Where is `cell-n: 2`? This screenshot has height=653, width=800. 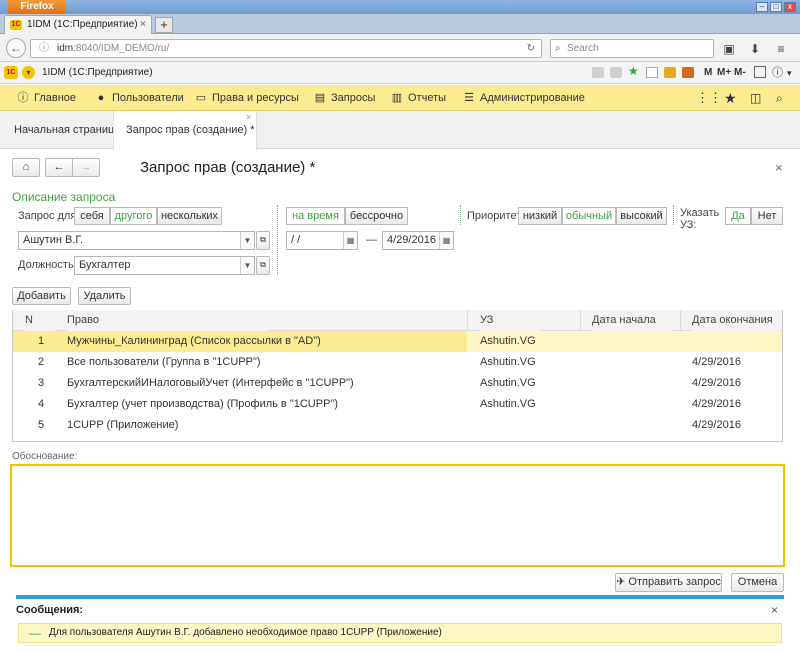
cell-n: 2 is located at coordinates (41, 362).